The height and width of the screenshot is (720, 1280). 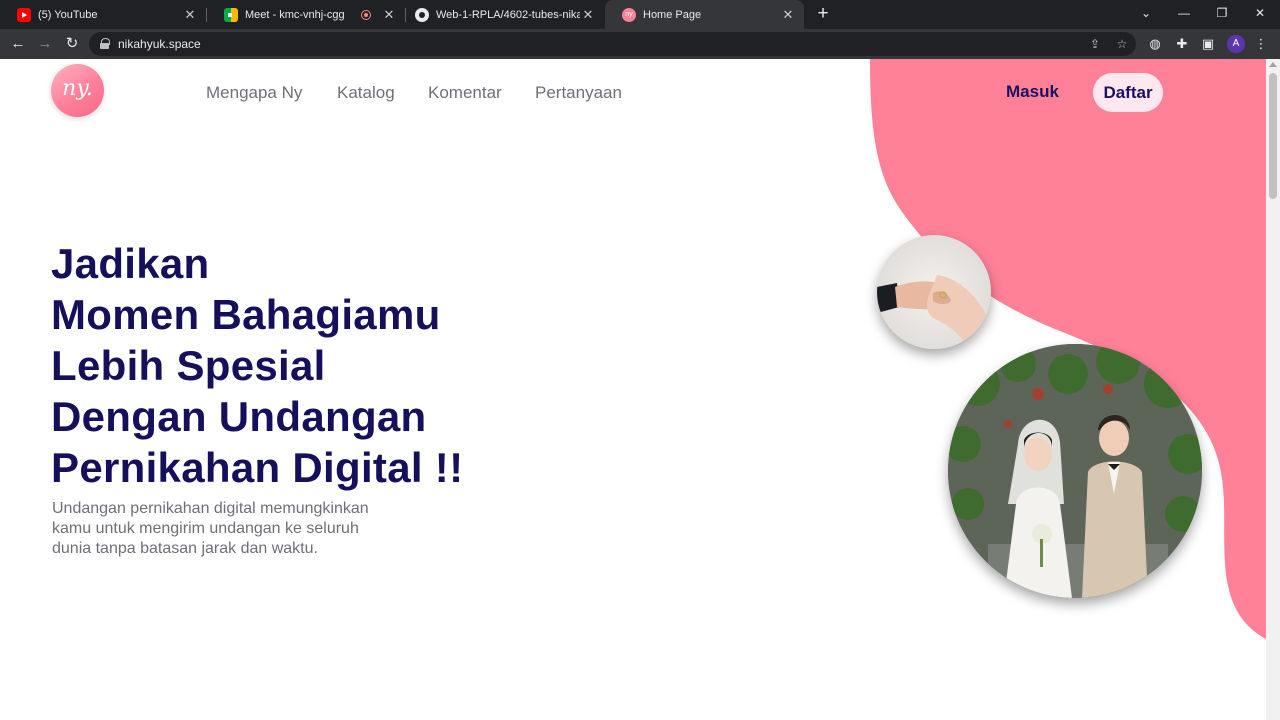 I want to click on url-text: nikahyuk.space, so click(x=159, y=44).